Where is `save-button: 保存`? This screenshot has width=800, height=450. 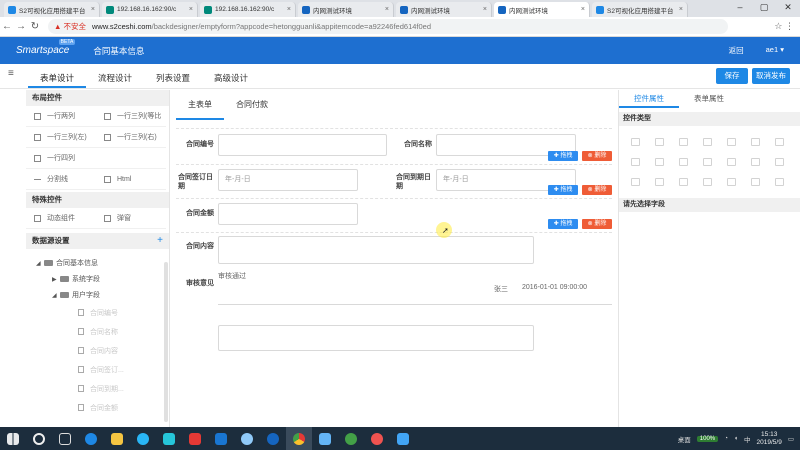
save-button: 保存 is located at coordinates (732, 76).